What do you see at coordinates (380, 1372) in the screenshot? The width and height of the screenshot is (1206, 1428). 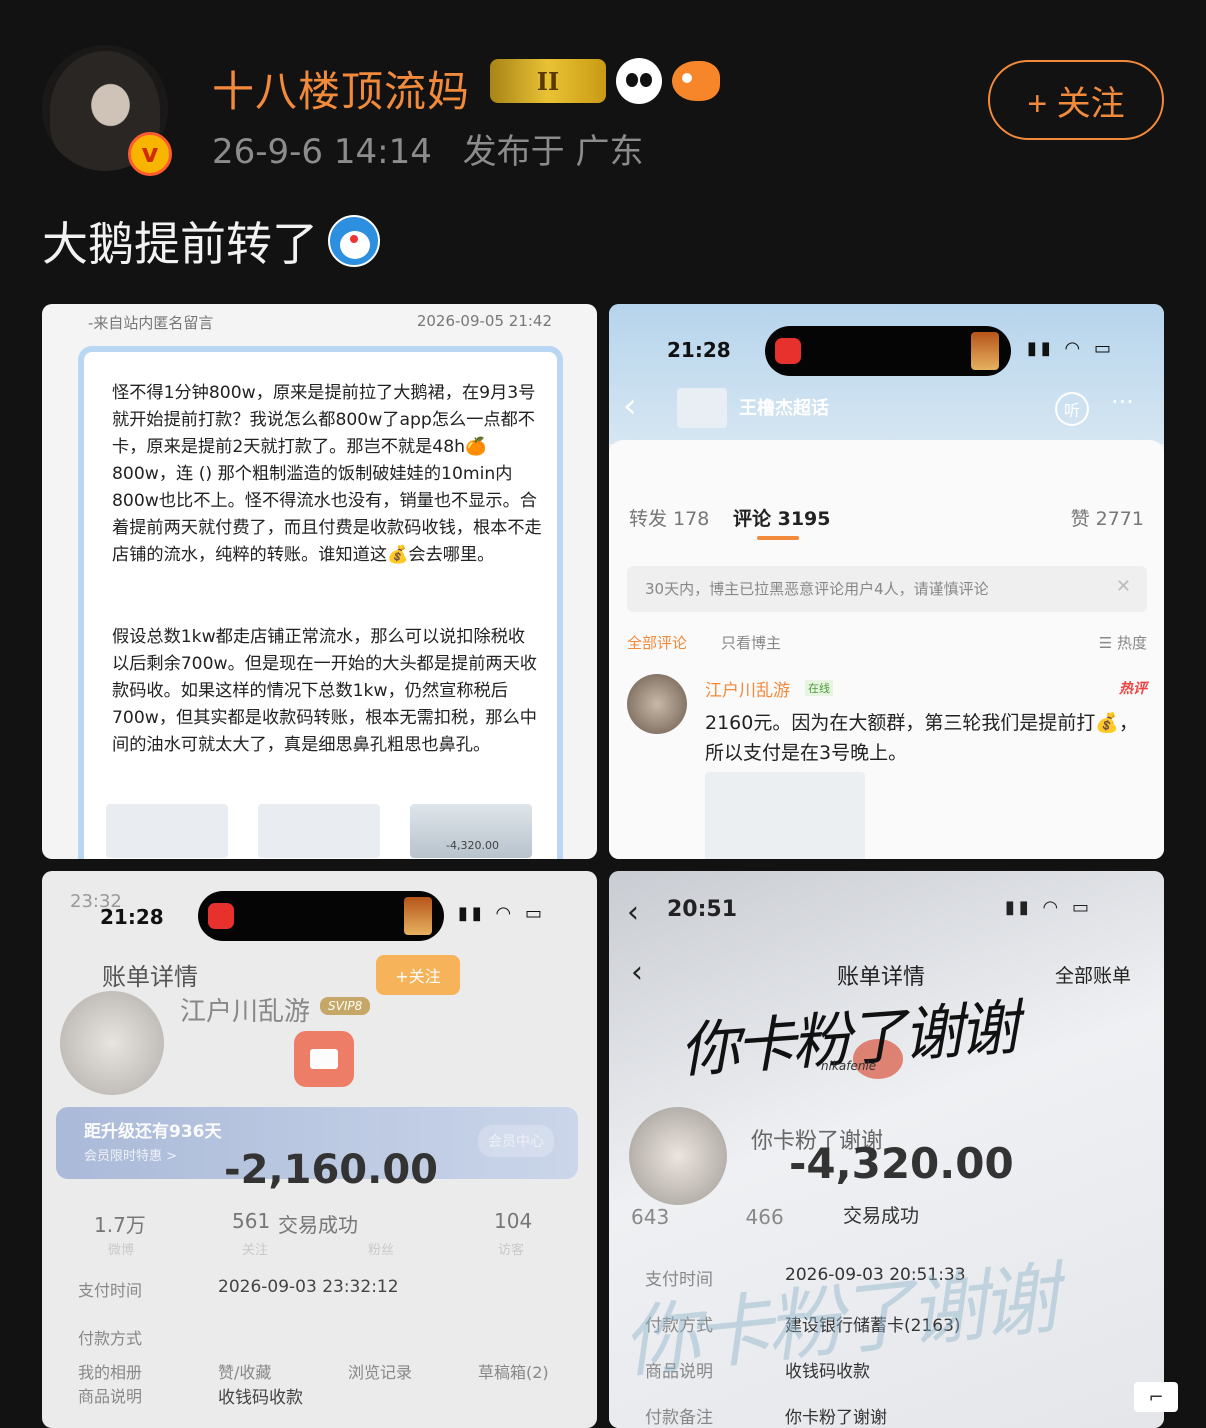 I see `history-label: 浏览记录` at bounding box center [380, 1372].